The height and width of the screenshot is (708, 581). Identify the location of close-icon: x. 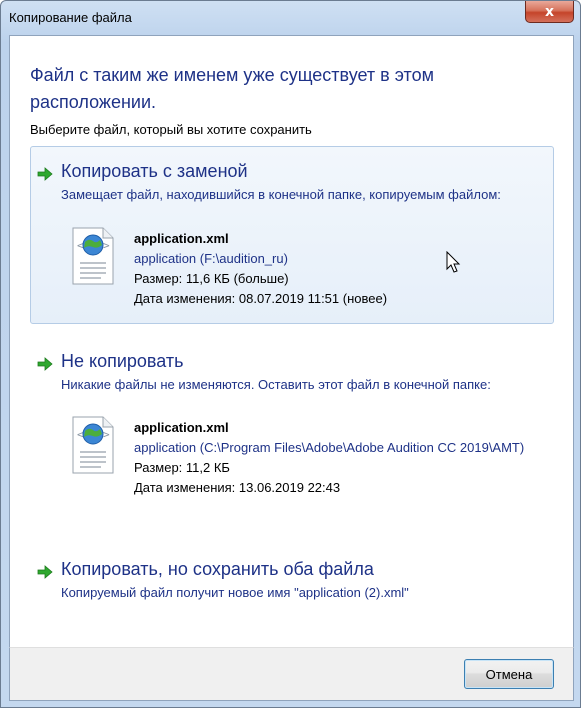
(549, 11).